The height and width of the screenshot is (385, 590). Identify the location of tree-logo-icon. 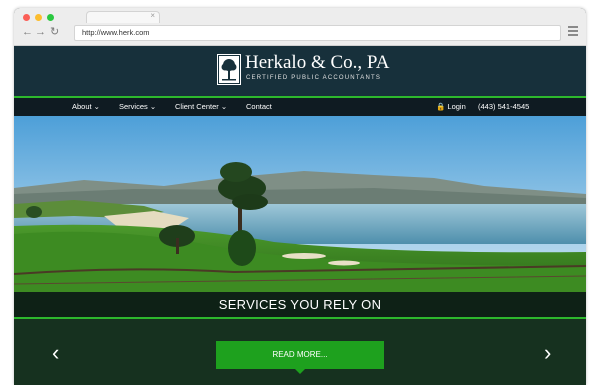
(229, 69).